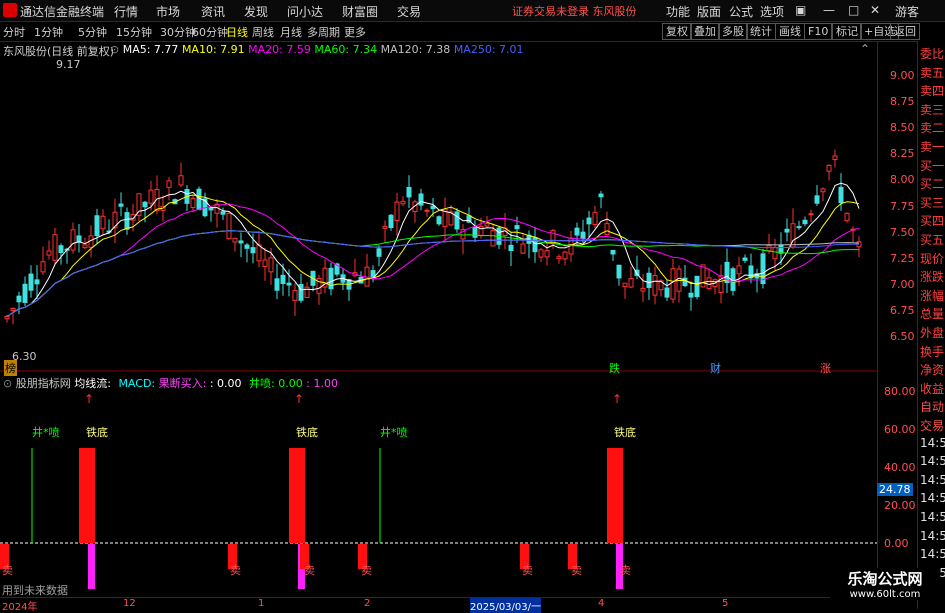  I want to click on quote-panel-item: 自动, so click(932, 406).